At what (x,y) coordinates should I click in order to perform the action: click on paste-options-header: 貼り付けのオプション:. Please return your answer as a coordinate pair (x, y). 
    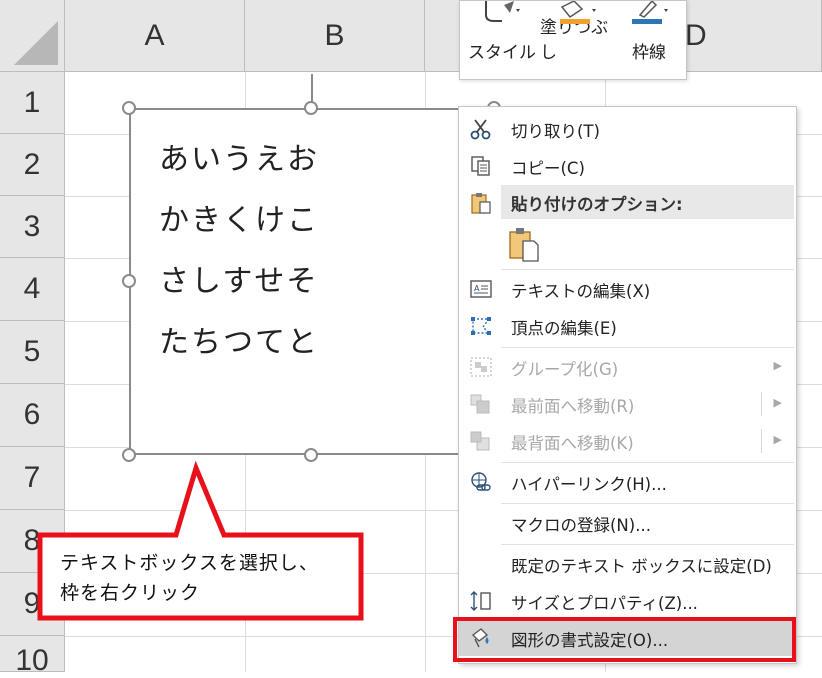
    Looking at the image, I should click on (647, 202).